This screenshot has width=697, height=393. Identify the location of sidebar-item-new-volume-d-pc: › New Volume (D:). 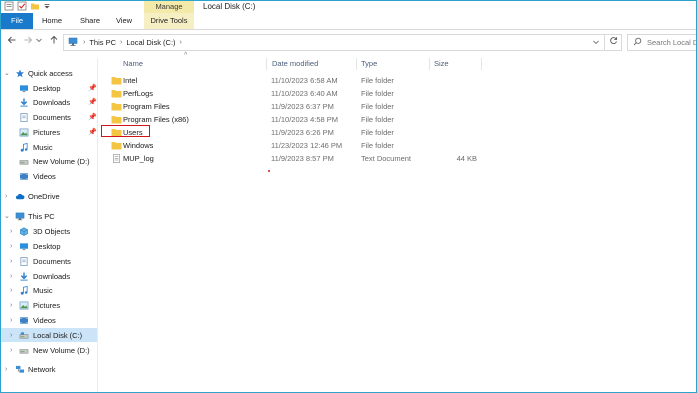
(49, 350).